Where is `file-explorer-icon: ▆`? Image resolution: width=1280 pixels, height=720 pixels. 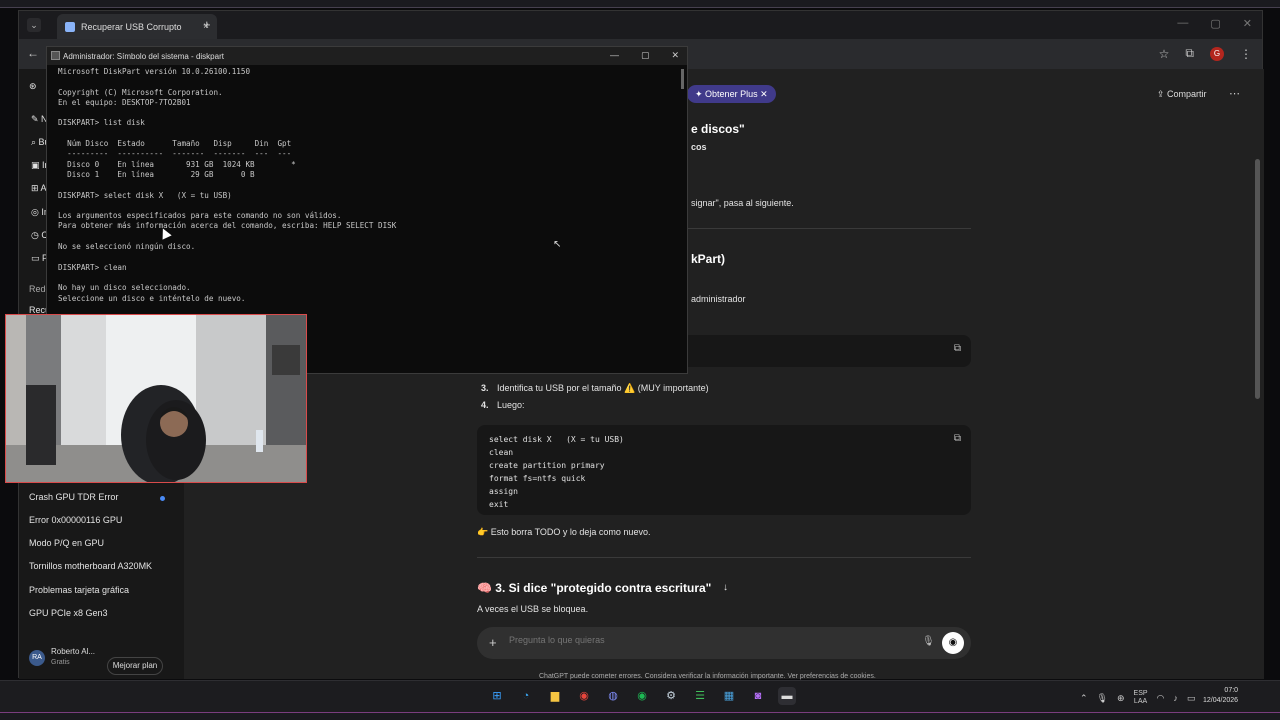 file-explorer-icon: ▆ is located at coordinates (555, 696).